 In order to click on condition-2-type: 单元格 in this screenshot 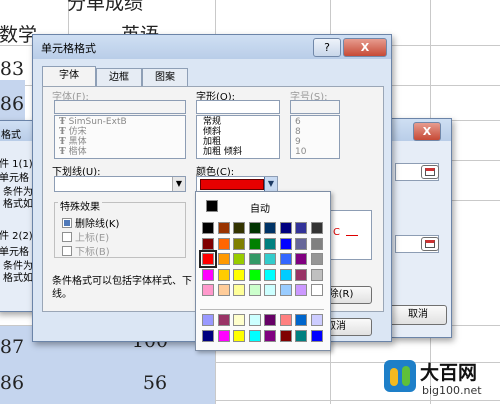, I will do `click(14, 250)`.